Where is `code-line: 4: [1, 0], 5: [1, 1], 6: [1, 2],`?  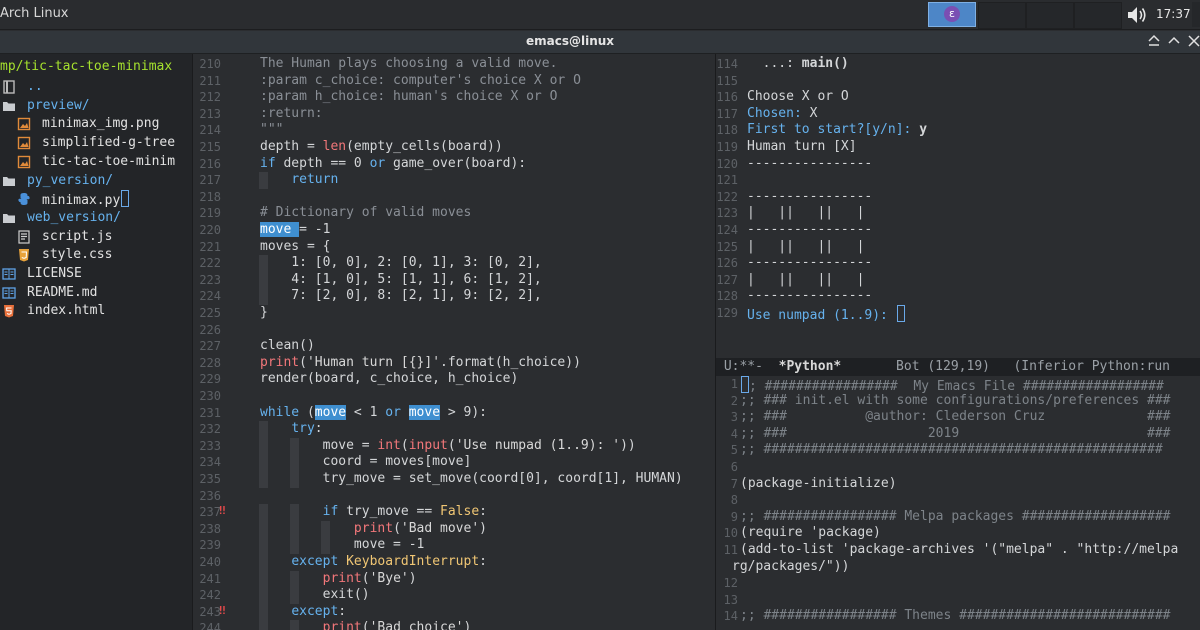 code-line: 4: [1, 0], 5: [1, 1], 6: [1, 2], is located at coordinates (401, 279).